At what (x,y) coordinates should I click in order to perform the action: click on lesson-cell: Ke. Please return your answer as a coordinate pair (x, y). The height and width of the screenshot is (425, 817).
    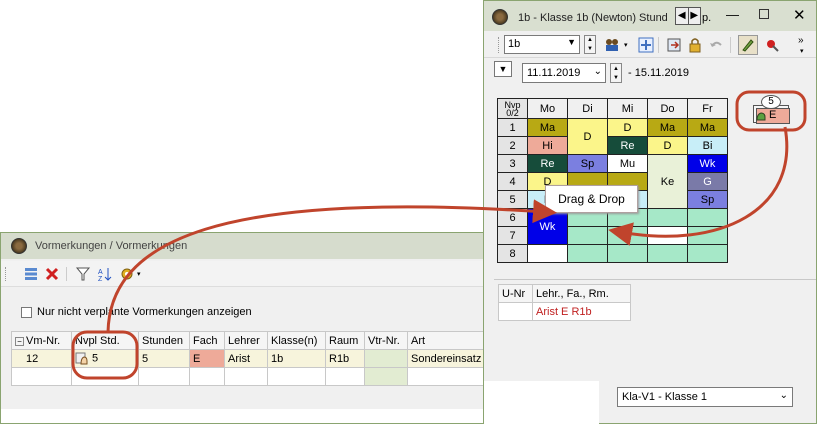
    Looking at the image, I should click on (667, 181).